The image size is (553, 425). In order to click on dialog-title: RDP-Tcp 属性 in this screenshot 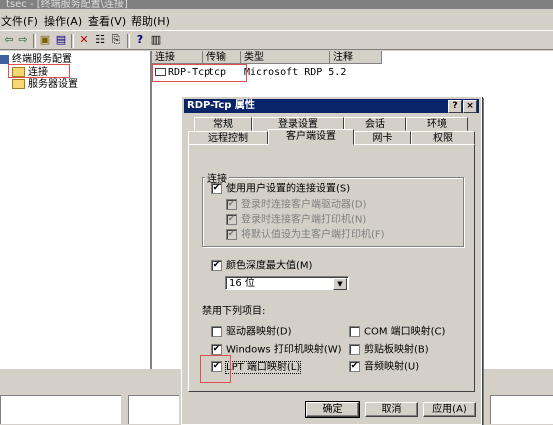, I will do `click(221, 105)`.